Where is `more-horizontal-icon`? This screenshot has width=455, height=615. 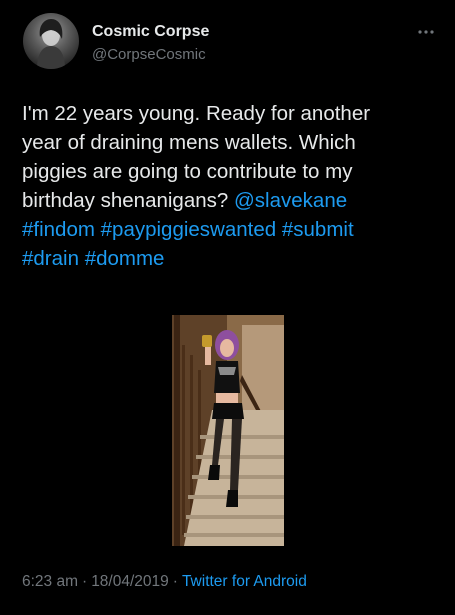
more-horizontal-icon is located at coordinates (426, 32).